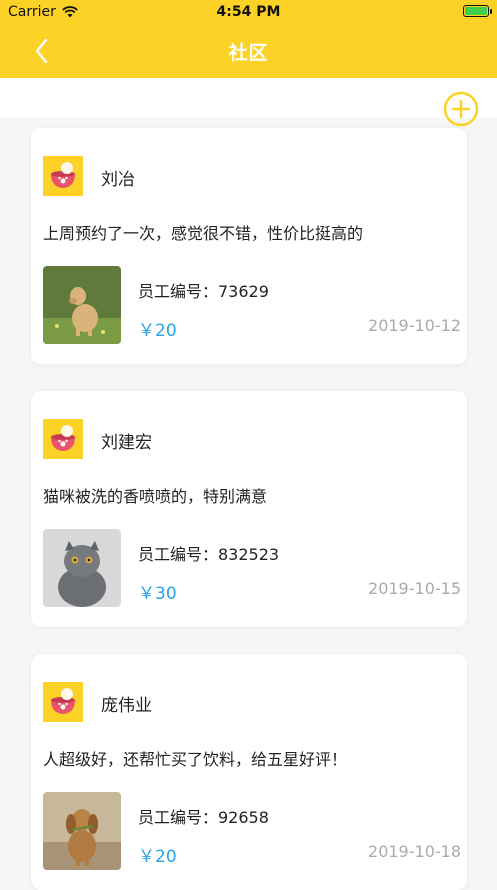  I want to click on user-name: 庞伟业, so click(126, 706).